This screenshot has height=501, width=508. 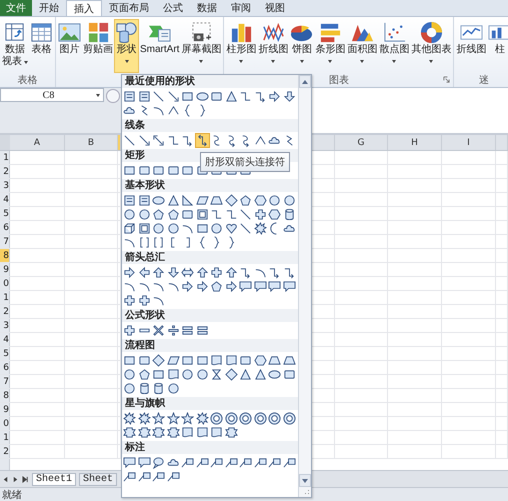 I want to click on section-header: 星与旗帜, so click(x=210, y=403).